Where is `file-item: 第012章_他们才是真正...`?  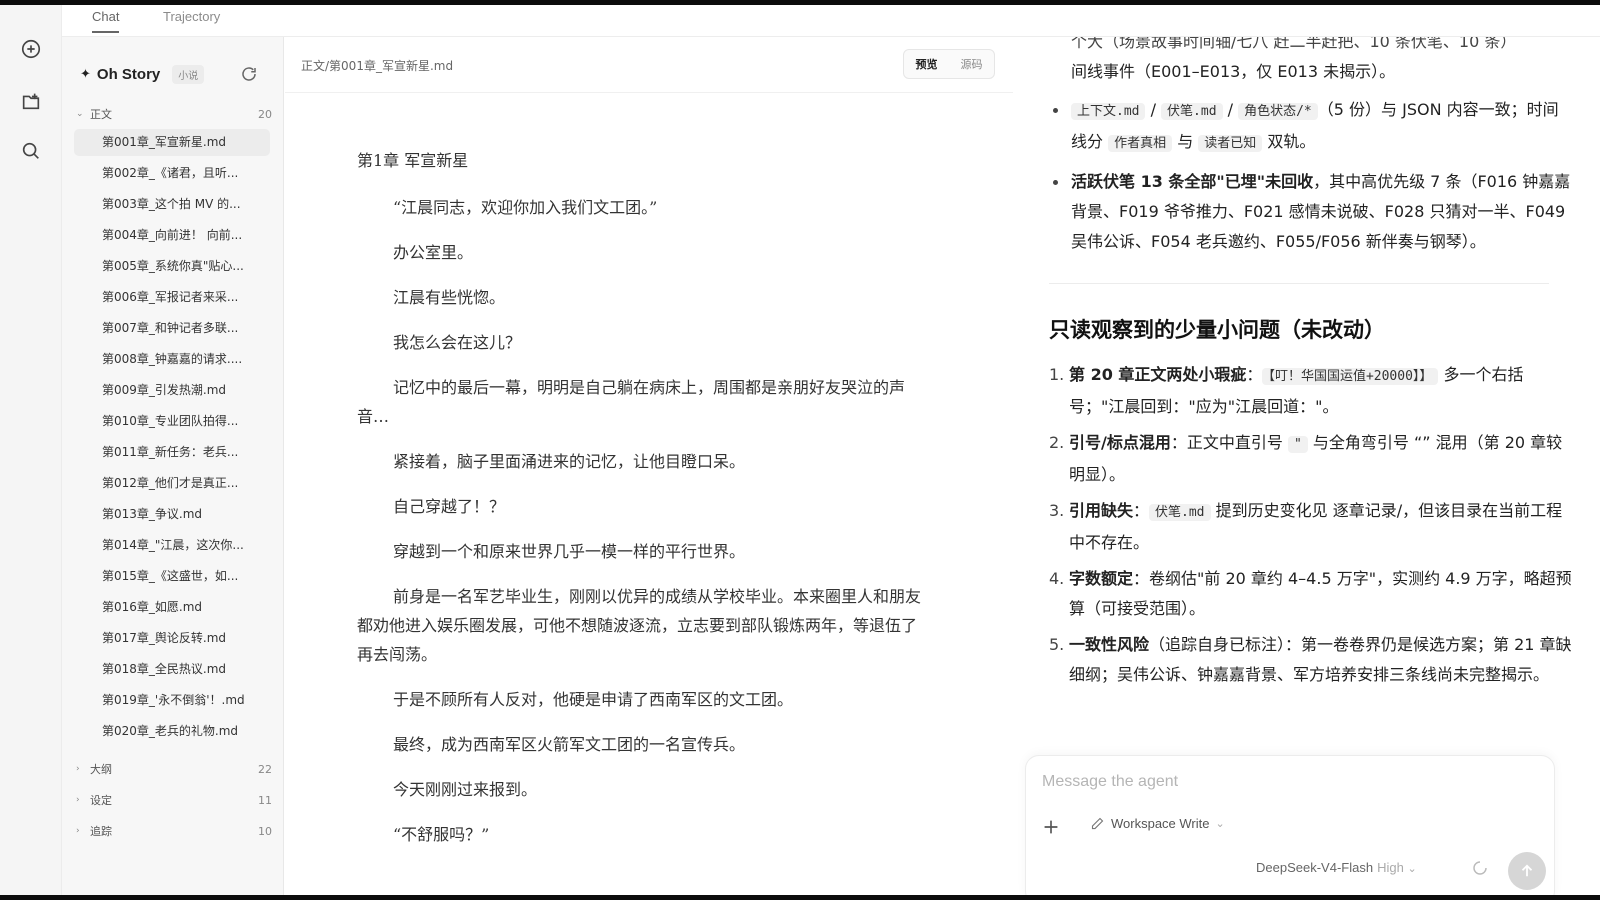
file-item: 第012章_他们才是真正... is located at coordinates (172, 483).